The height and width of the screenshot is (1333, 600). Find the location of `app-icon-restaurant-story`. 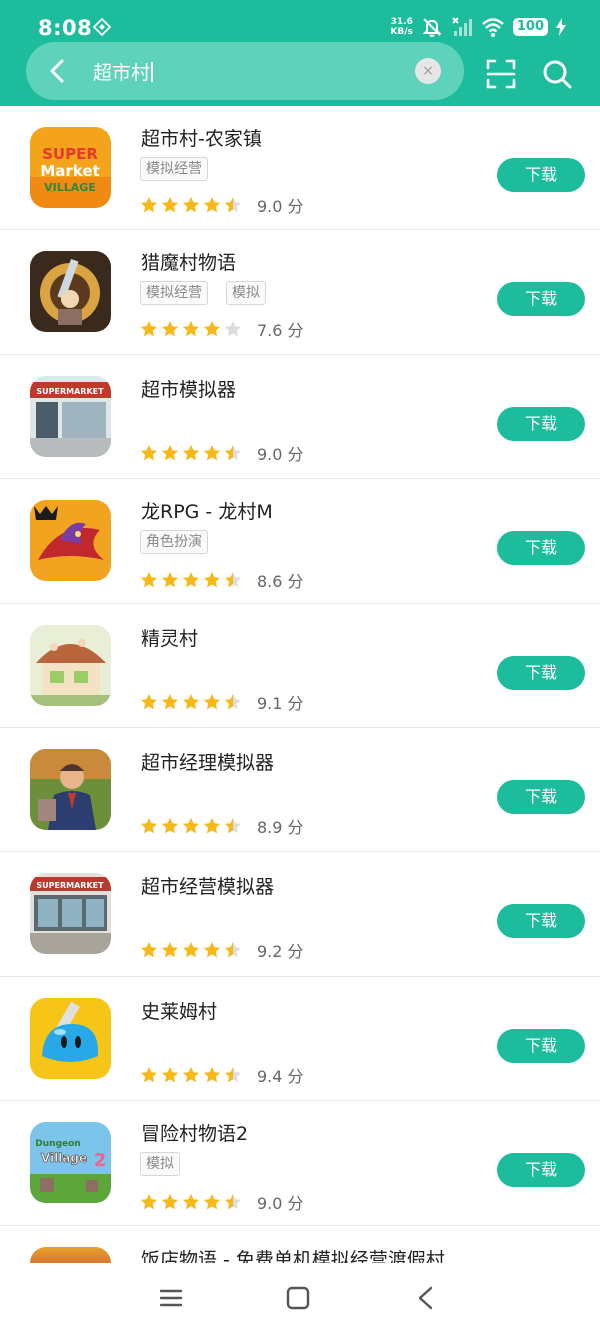

app-icon-restaurant-story is located at coordinates (70, 1255).